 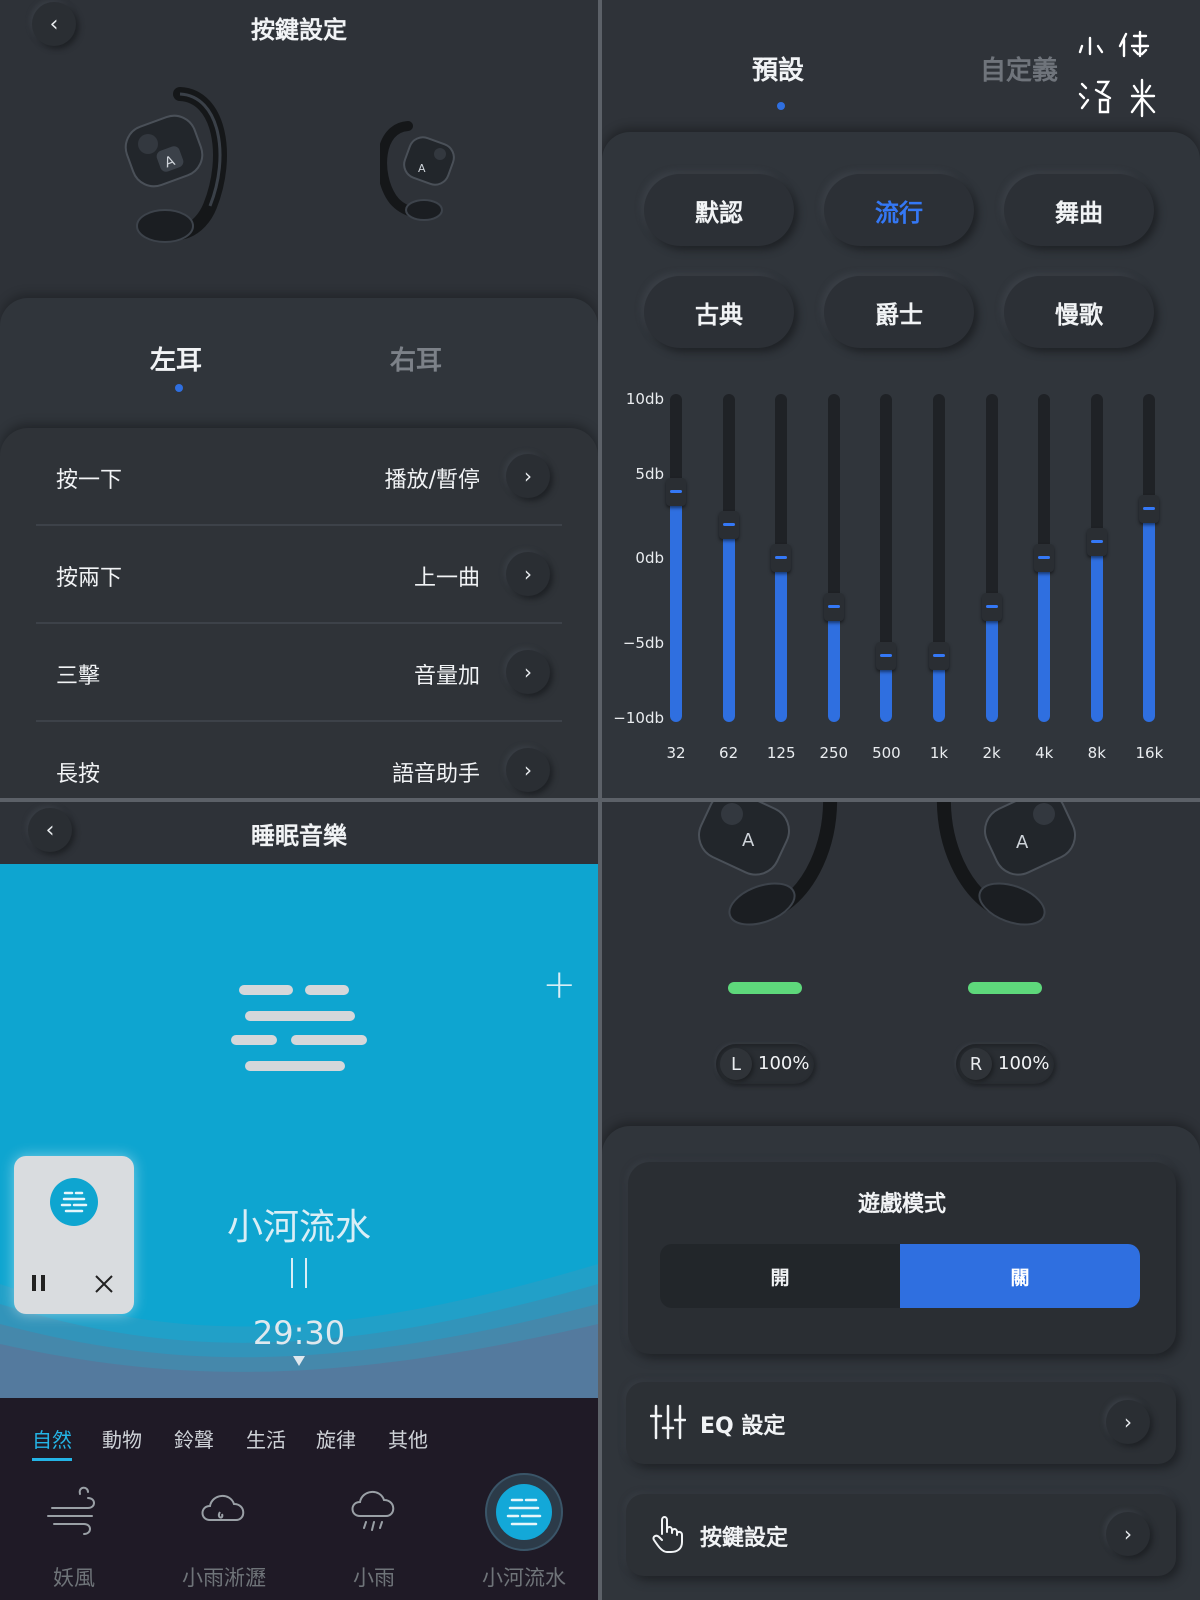 What do you see at coordinates (744, 1538) in the screenshot?
I see `key-settings-label: 按鍵設定` at bounding box center [744, 1538].